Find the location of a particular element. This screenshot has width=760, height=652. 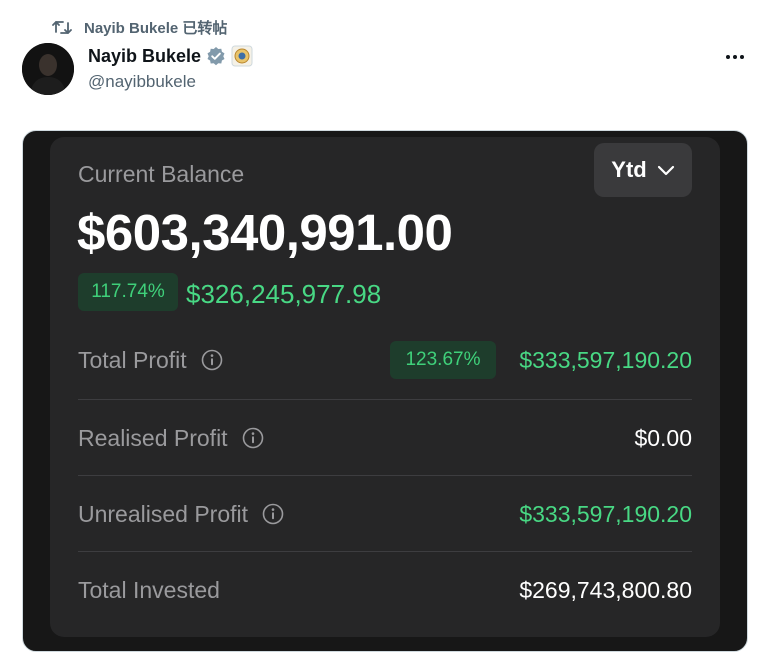

change-amount: $326,245,977.98 is located at coordinates (284, 294).